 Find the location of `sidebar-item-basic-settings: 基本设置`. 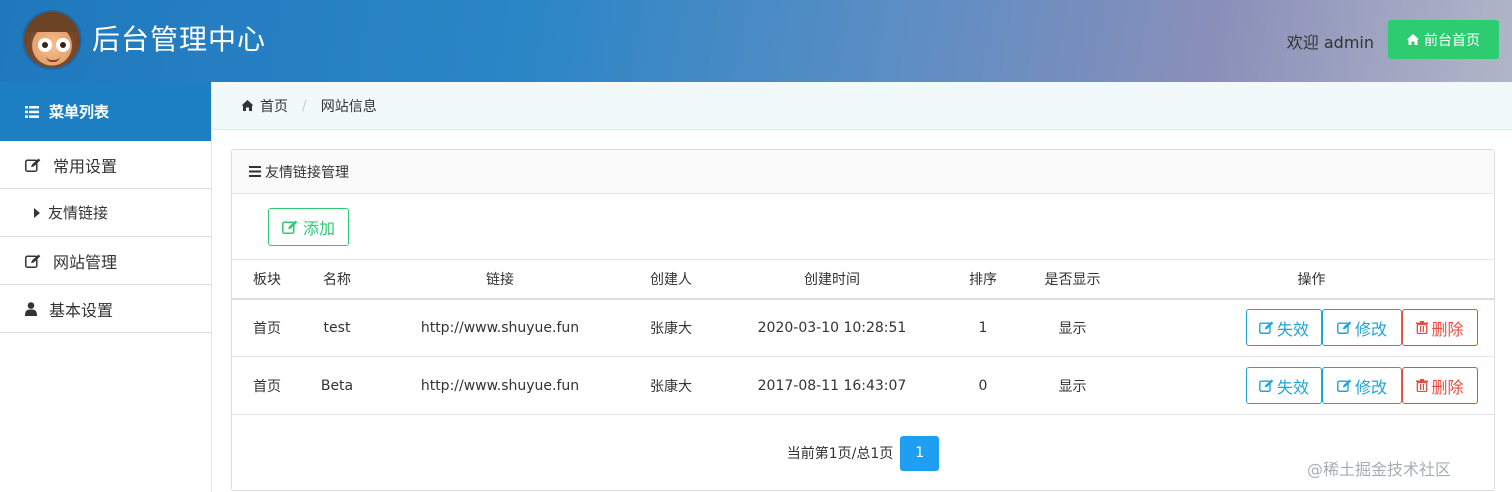

sidebar-item-basic-settings: 基本设置 is located at coordinates (105, 309).